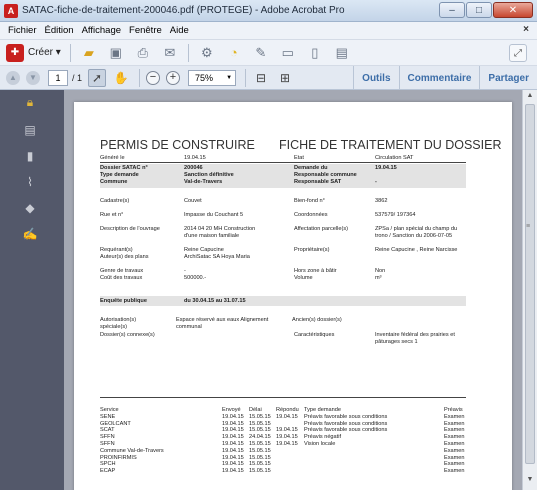  Describe the element at coordinates (217, 257) in the screenshot. I see `detail-value: ArchiSatac SA Hoya Maria` at that location.